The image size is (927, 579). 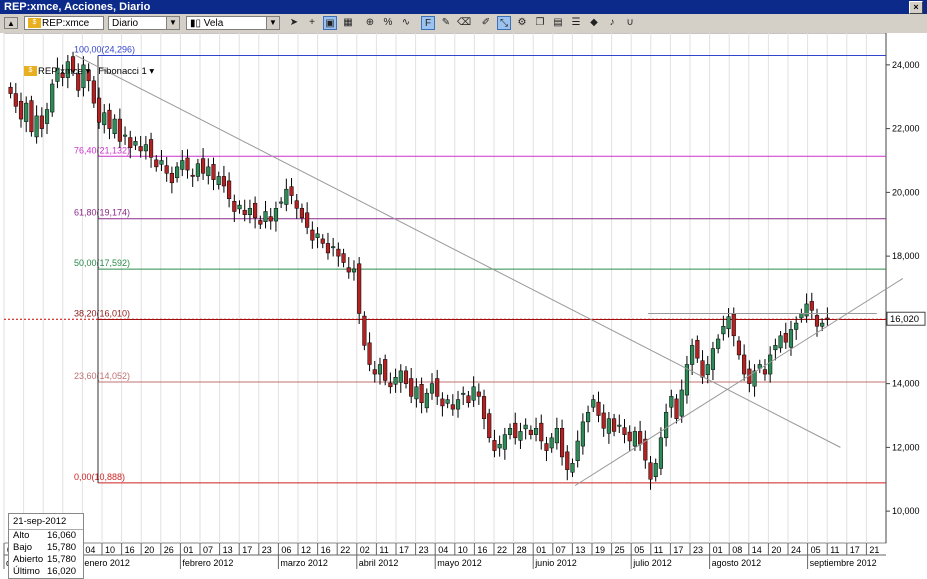 What do you see at coordinates (365, 550) in the screenshot?
I see `x-tick-label: 02` at bounding box center [365, 550].